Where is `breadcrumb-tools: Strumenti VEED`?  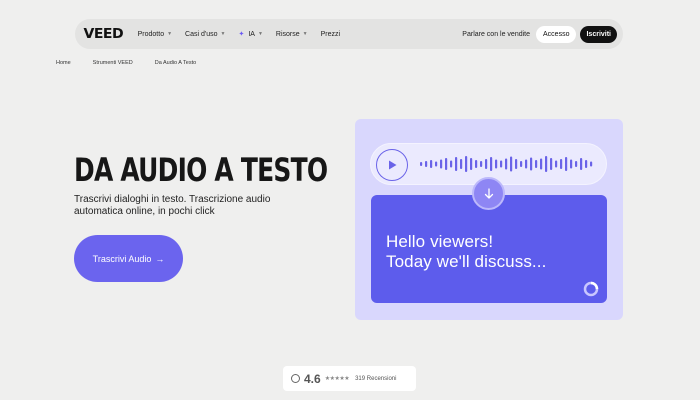
breadcrumb-tools: Strumenti VEED is located at coordinates (113, 63).